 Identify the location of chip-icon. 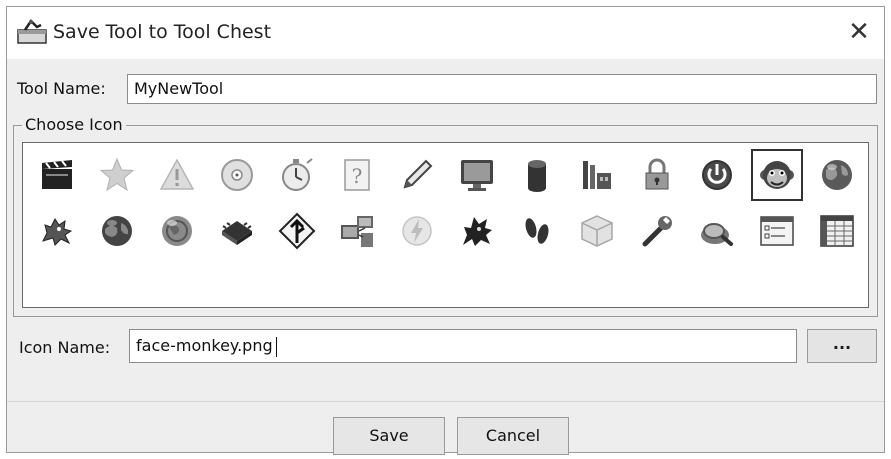
(237, 231).